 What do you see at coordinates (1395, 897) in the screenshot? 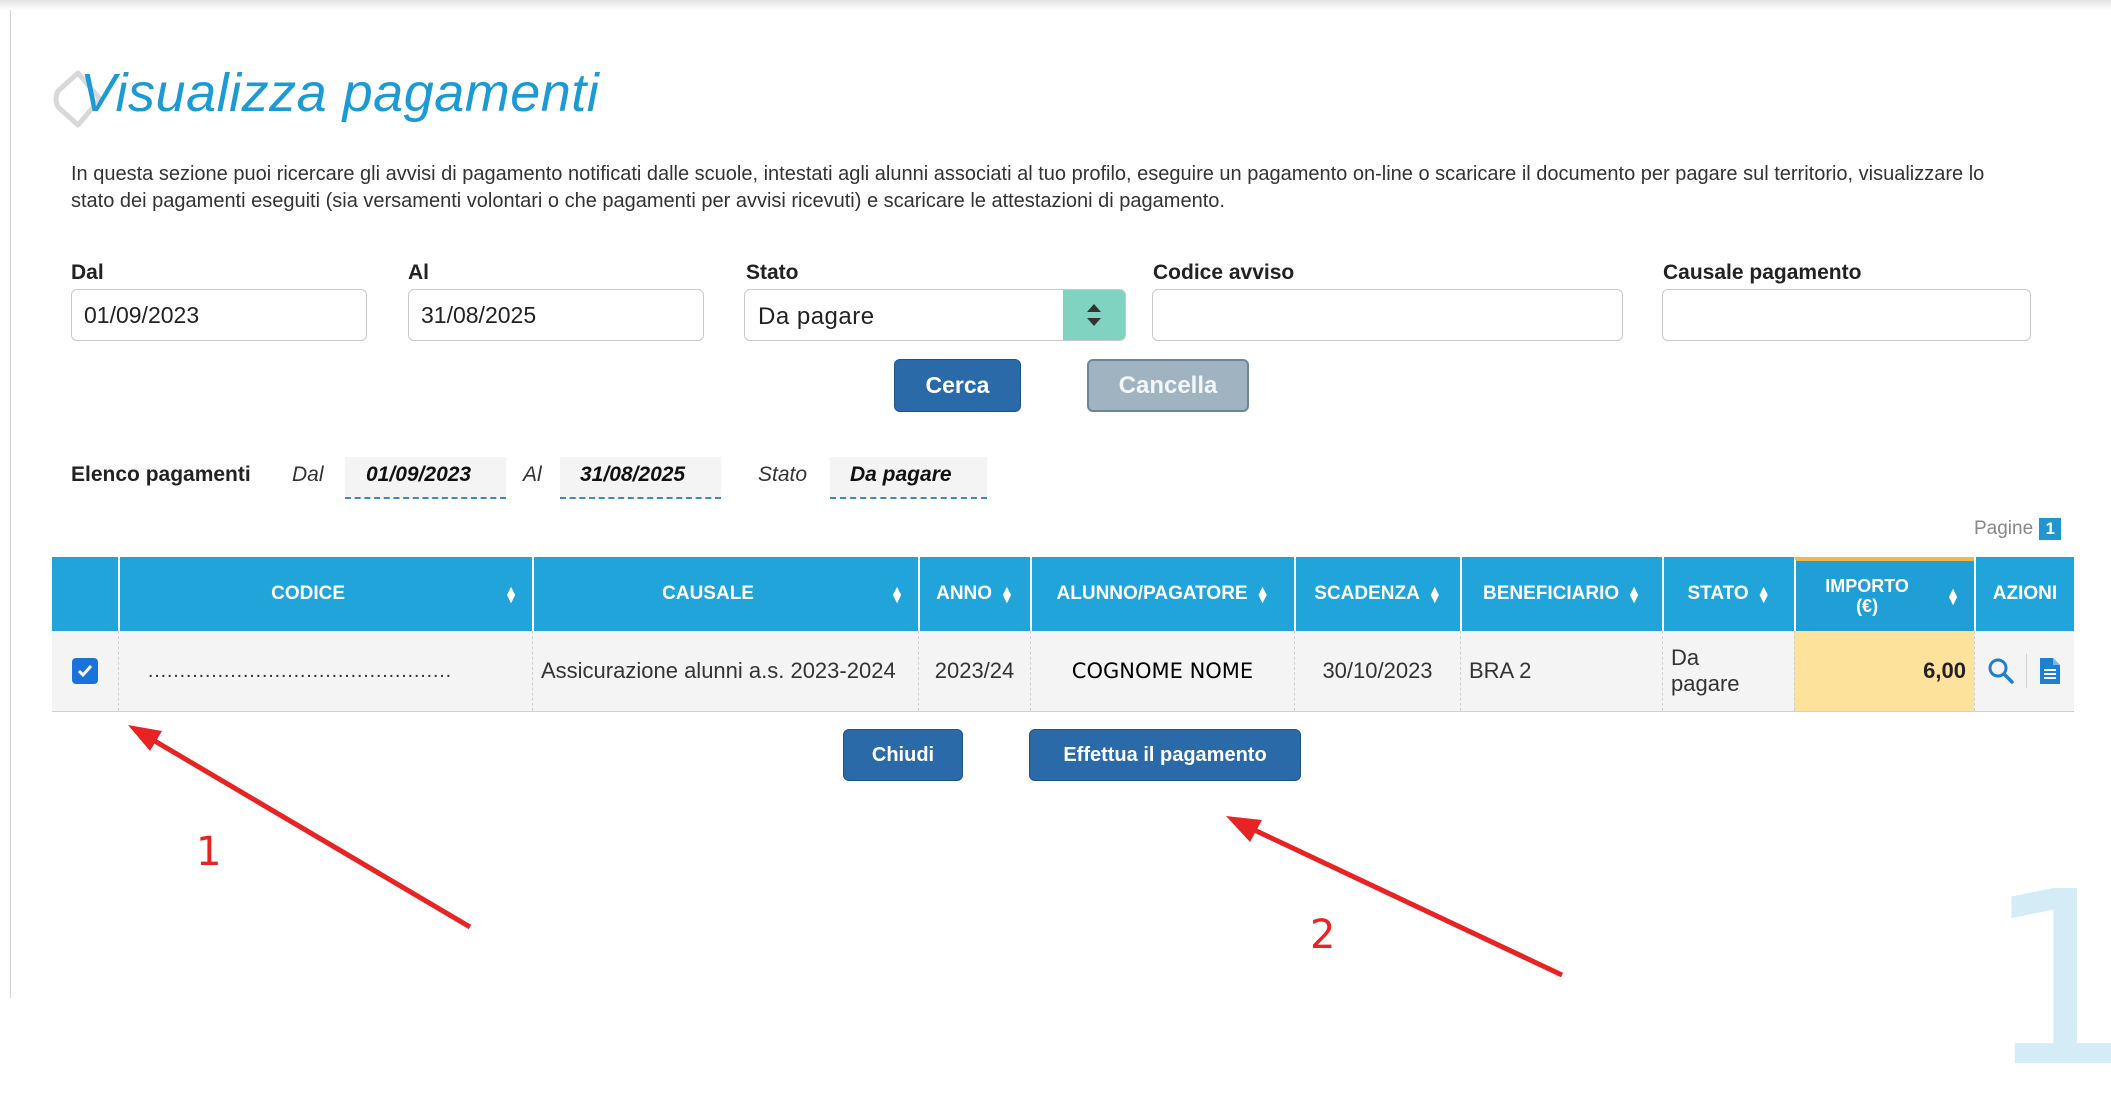
I see `arrow-2-icon` at bounding box center [1395, 897].